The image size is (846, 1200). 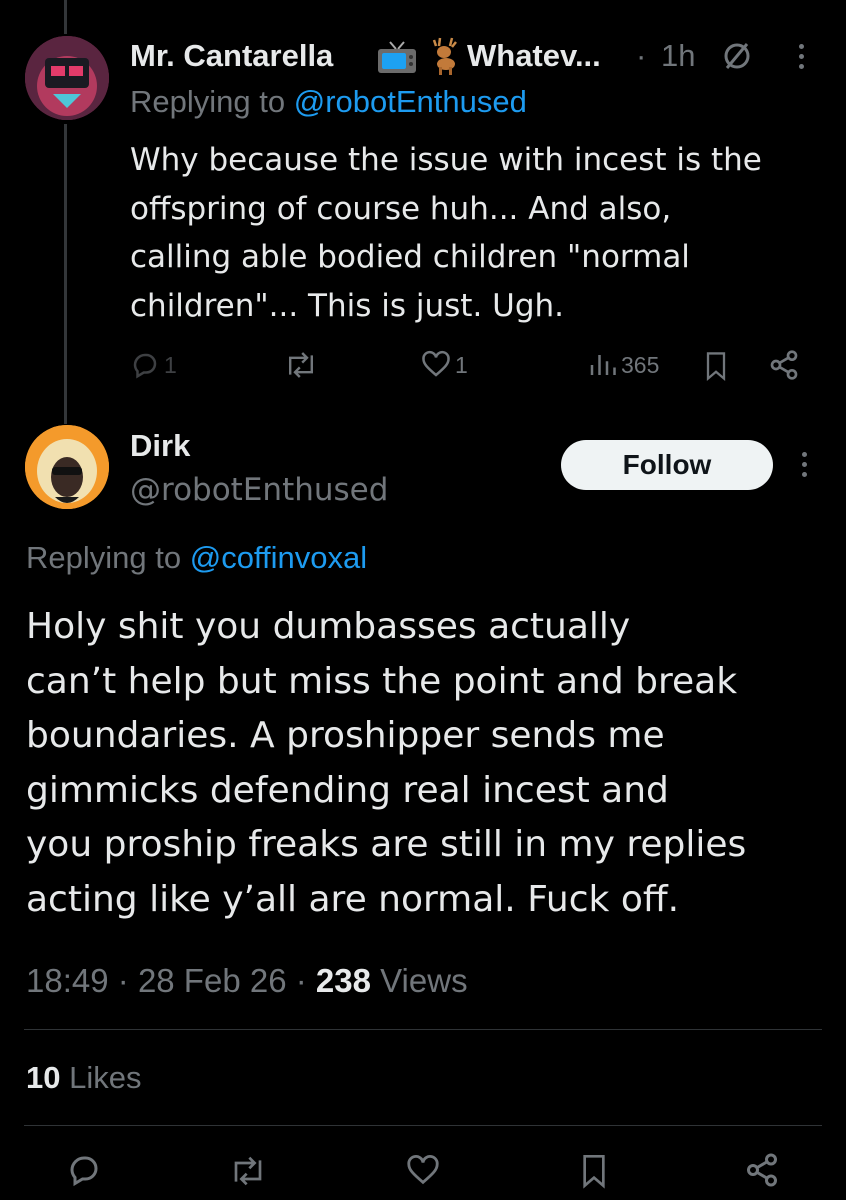 I want to click on main-text-line: can’t help but miss the point and break, so click(x=382, y=681).